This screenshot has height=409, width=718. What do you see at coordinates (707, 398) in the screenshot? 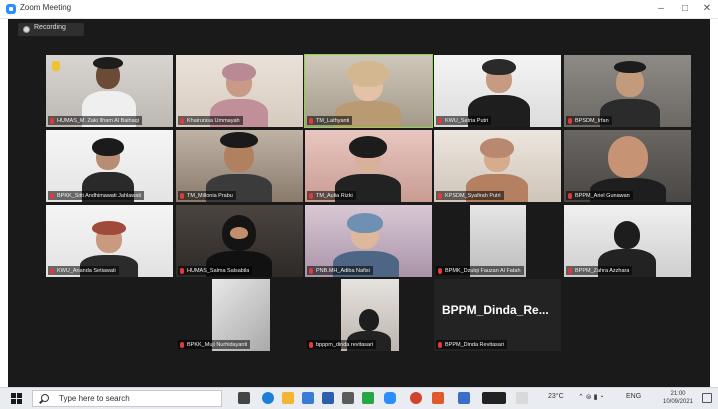
I see `notification-center-icon` at bounding box center [707, 398].